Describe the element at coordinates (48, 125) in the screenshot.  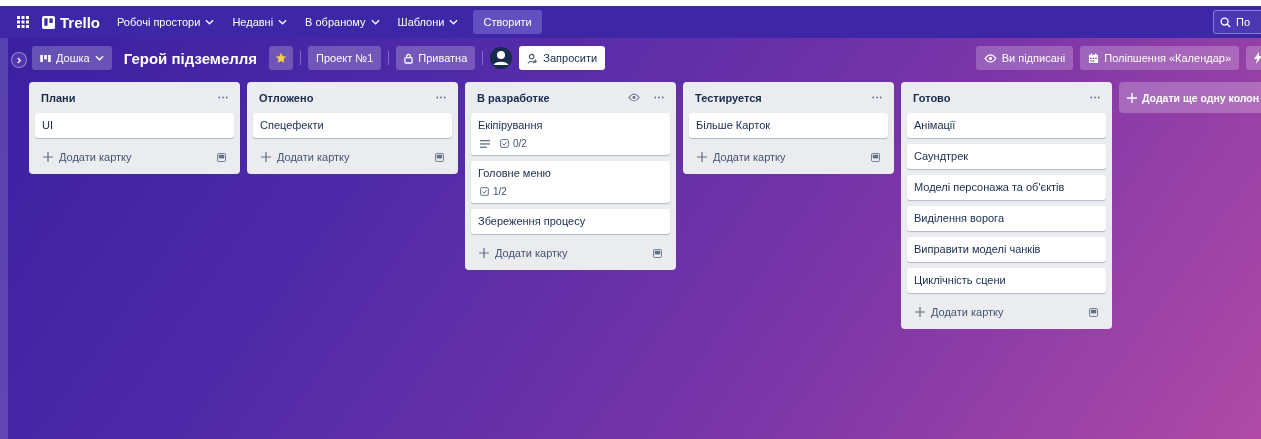
I see `card-title: UI` at that location.